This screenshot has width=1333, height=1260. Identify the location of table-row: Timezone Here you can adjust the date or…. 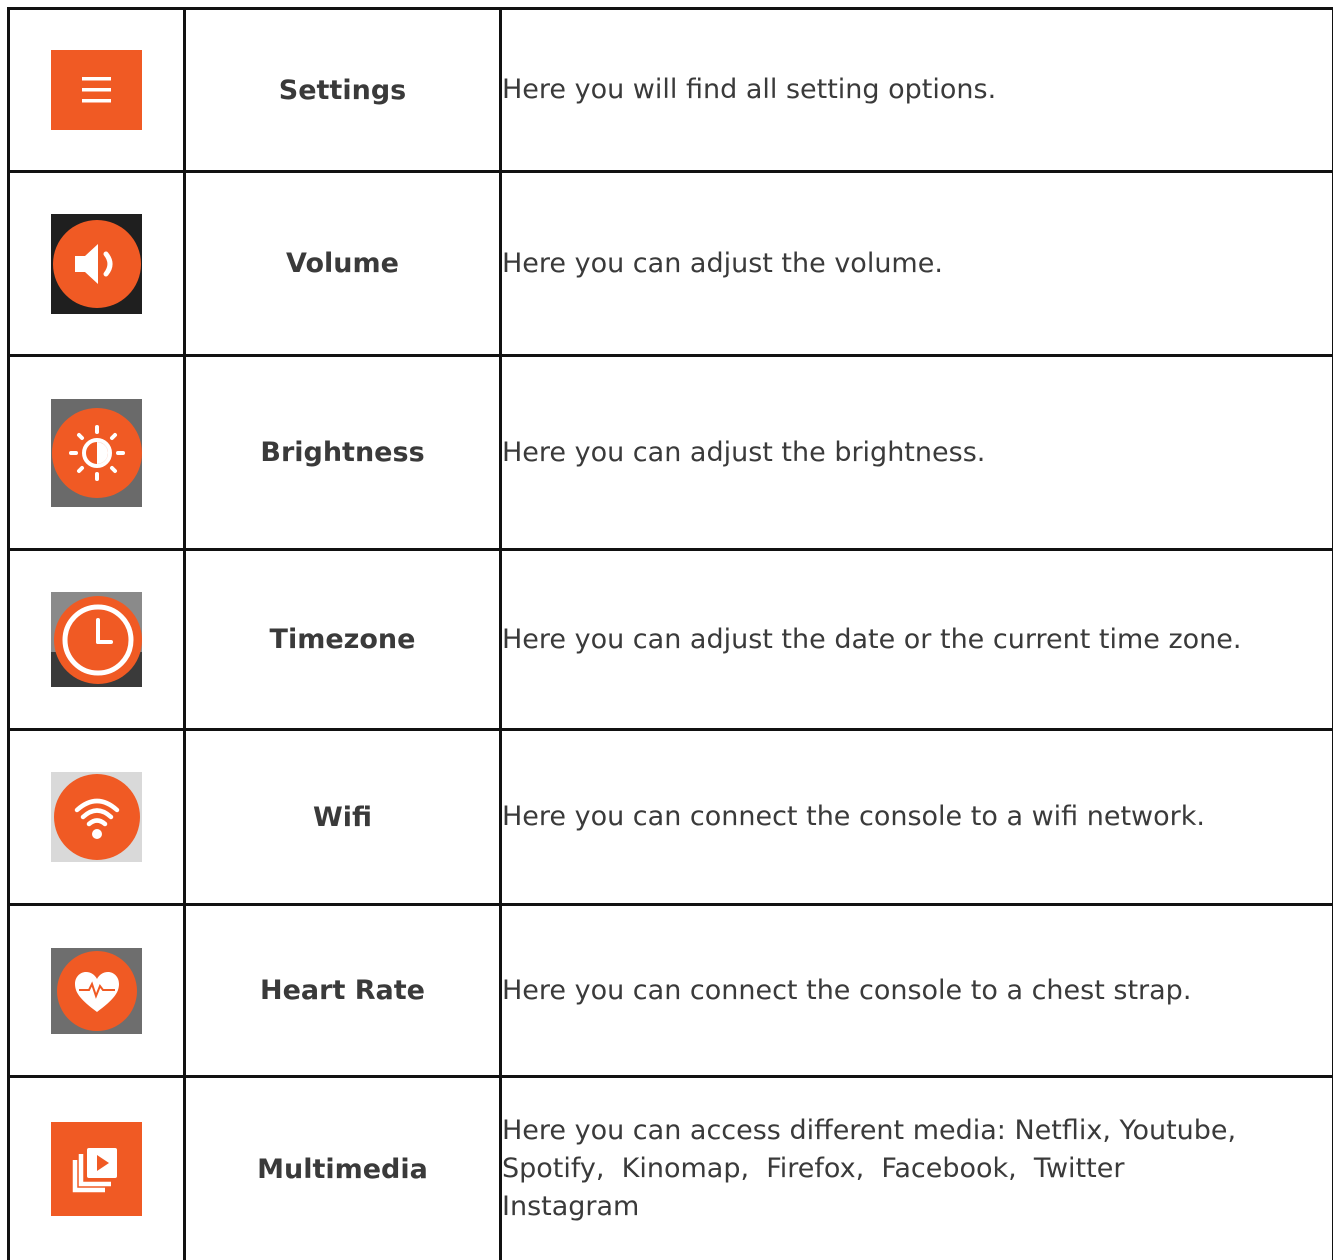
(671, 640).